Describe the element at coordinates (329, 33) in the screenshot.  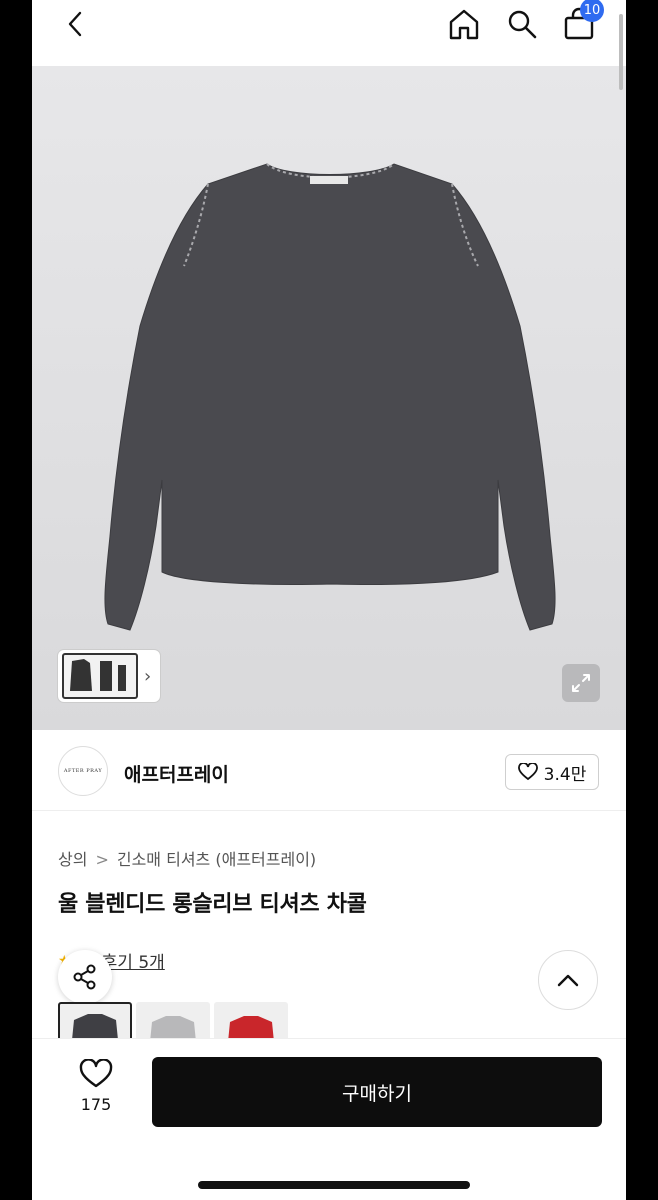
I see `top-navigation-bar: 10` at that location.